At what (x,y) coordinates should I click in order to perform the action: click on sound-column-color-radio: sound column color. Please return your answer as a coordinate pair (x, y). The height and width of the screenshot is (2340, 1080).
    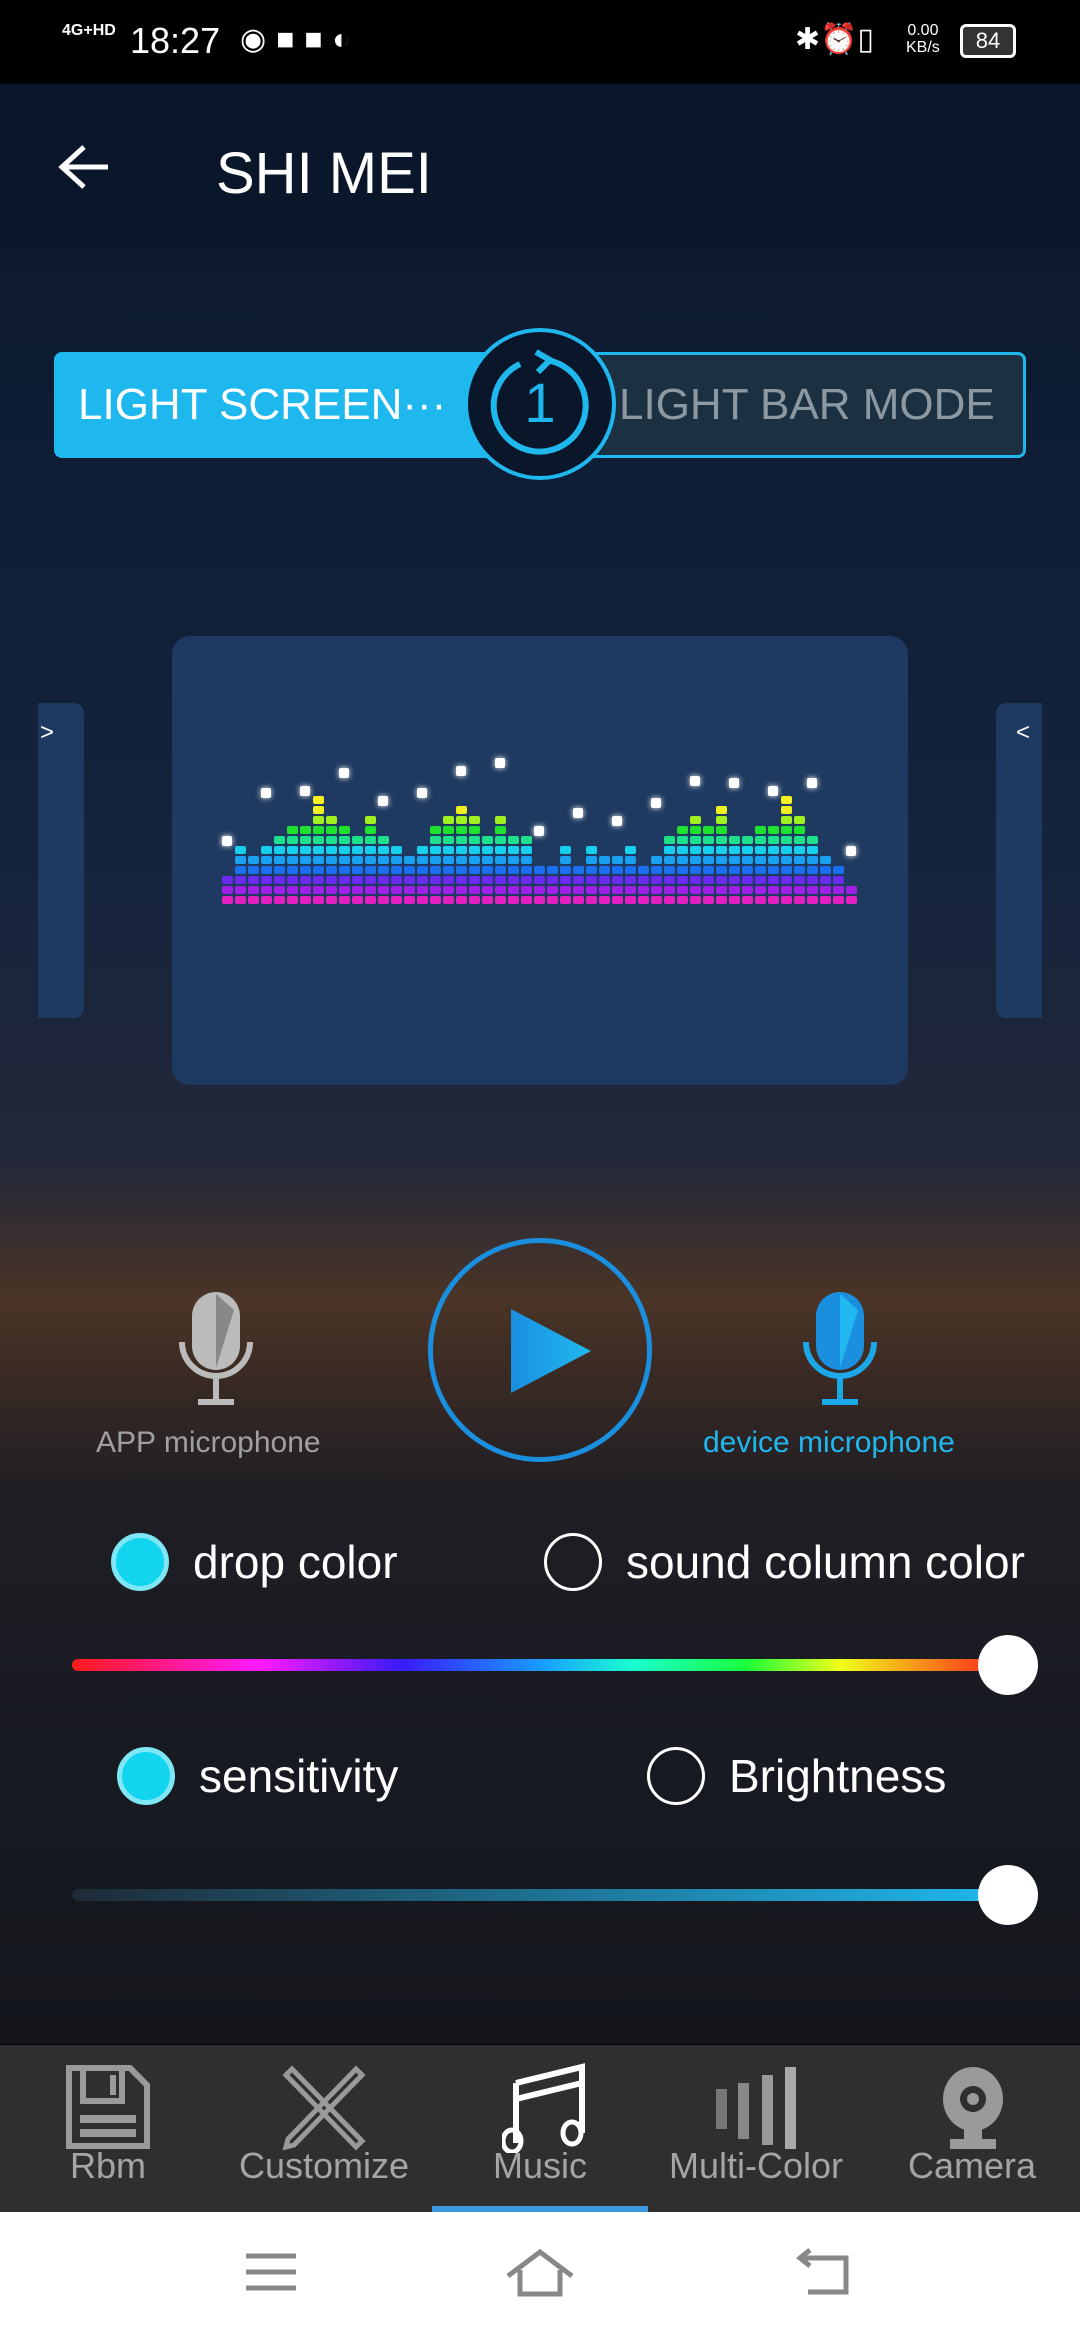
    Looking at the image, I should click on (784, 1562).